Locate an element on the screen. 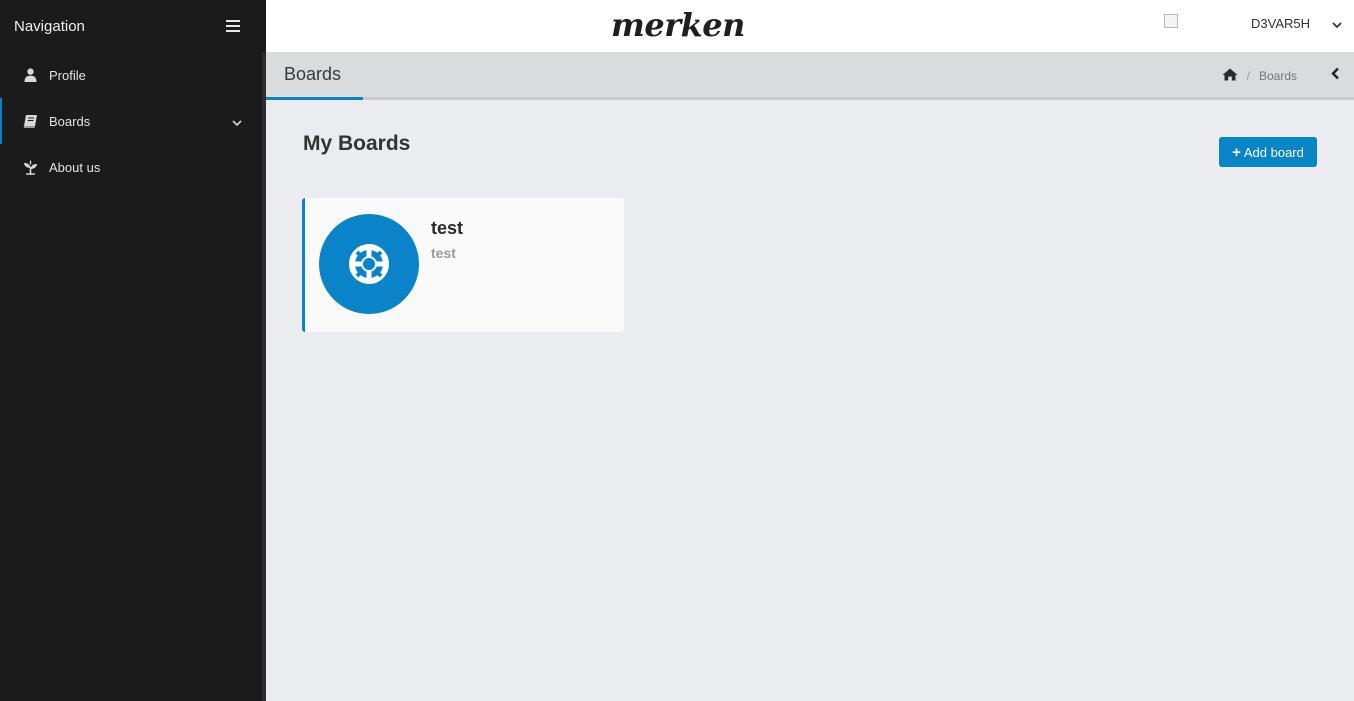 The height and width of the screenshot is (701, 1354). page-header: Boards / Boards is located at coordinates (810, 76).